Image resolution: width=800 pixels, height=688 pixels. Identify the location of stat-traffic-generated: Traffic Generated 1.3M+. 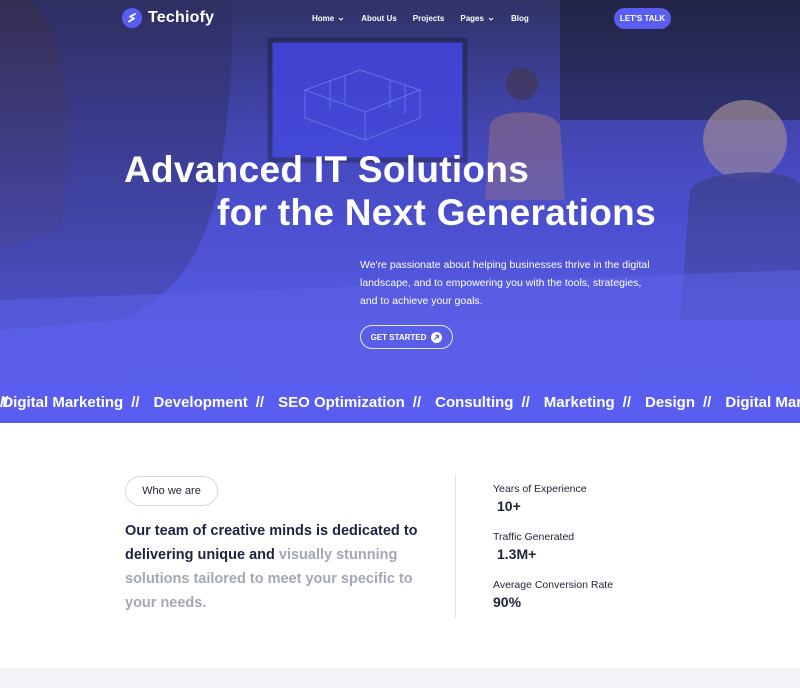
(533, 546).